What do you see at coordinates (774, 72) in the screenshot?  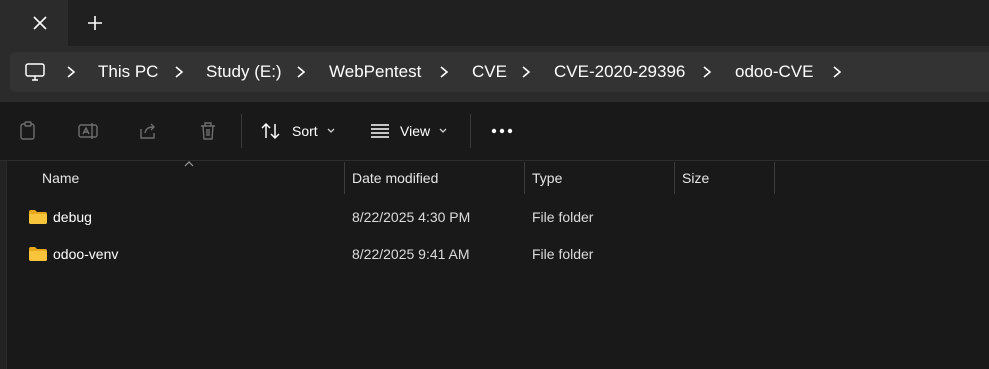 I see `breadcrumb-item-odoo-cve: odoo-CVE` at bounding box center [774, 72].